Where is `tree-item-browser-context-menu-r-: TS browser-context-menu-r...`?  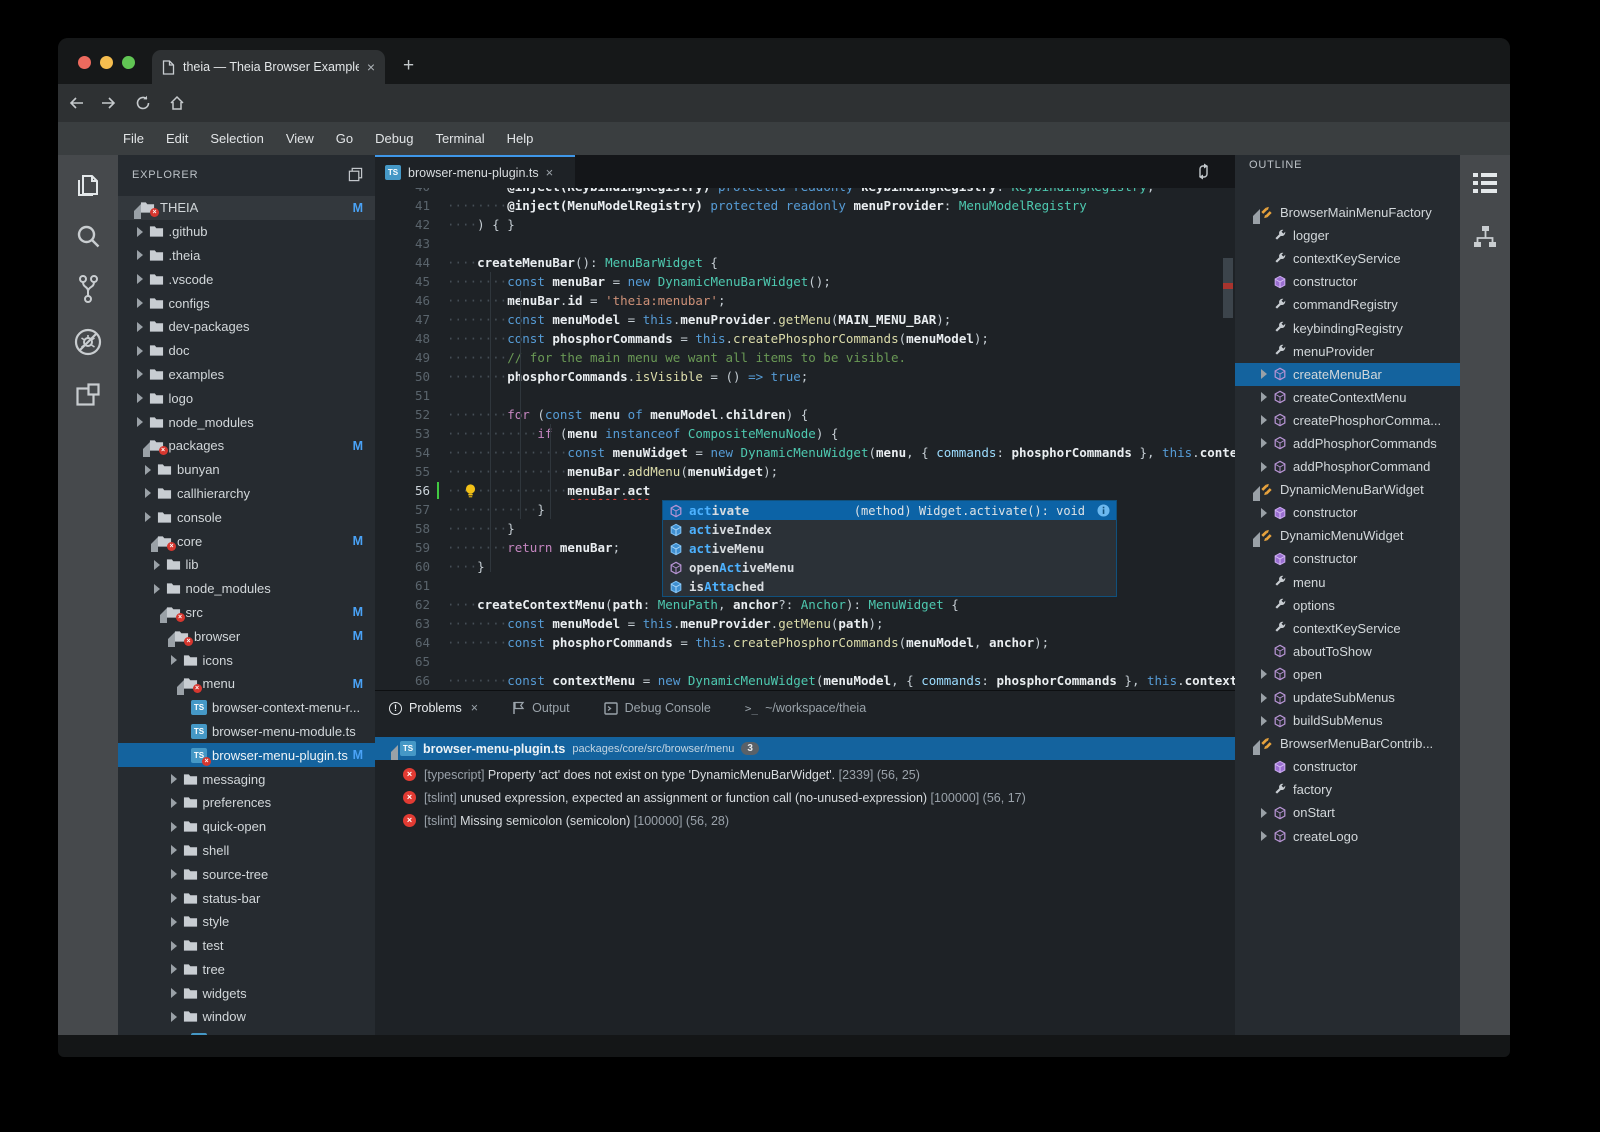
tree-item-browser-context-menu-r-: TS browser-context-menu-r... is located at coordinates (246, 708).